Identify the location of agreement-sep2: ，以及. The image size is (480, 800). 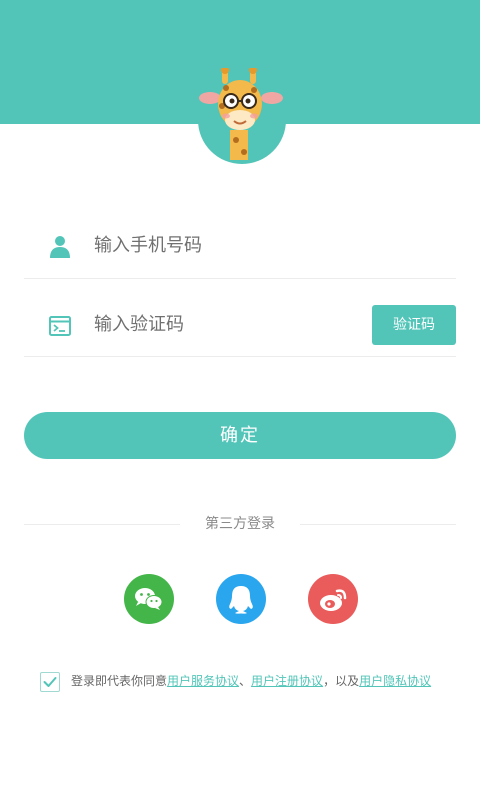
(341, 681).